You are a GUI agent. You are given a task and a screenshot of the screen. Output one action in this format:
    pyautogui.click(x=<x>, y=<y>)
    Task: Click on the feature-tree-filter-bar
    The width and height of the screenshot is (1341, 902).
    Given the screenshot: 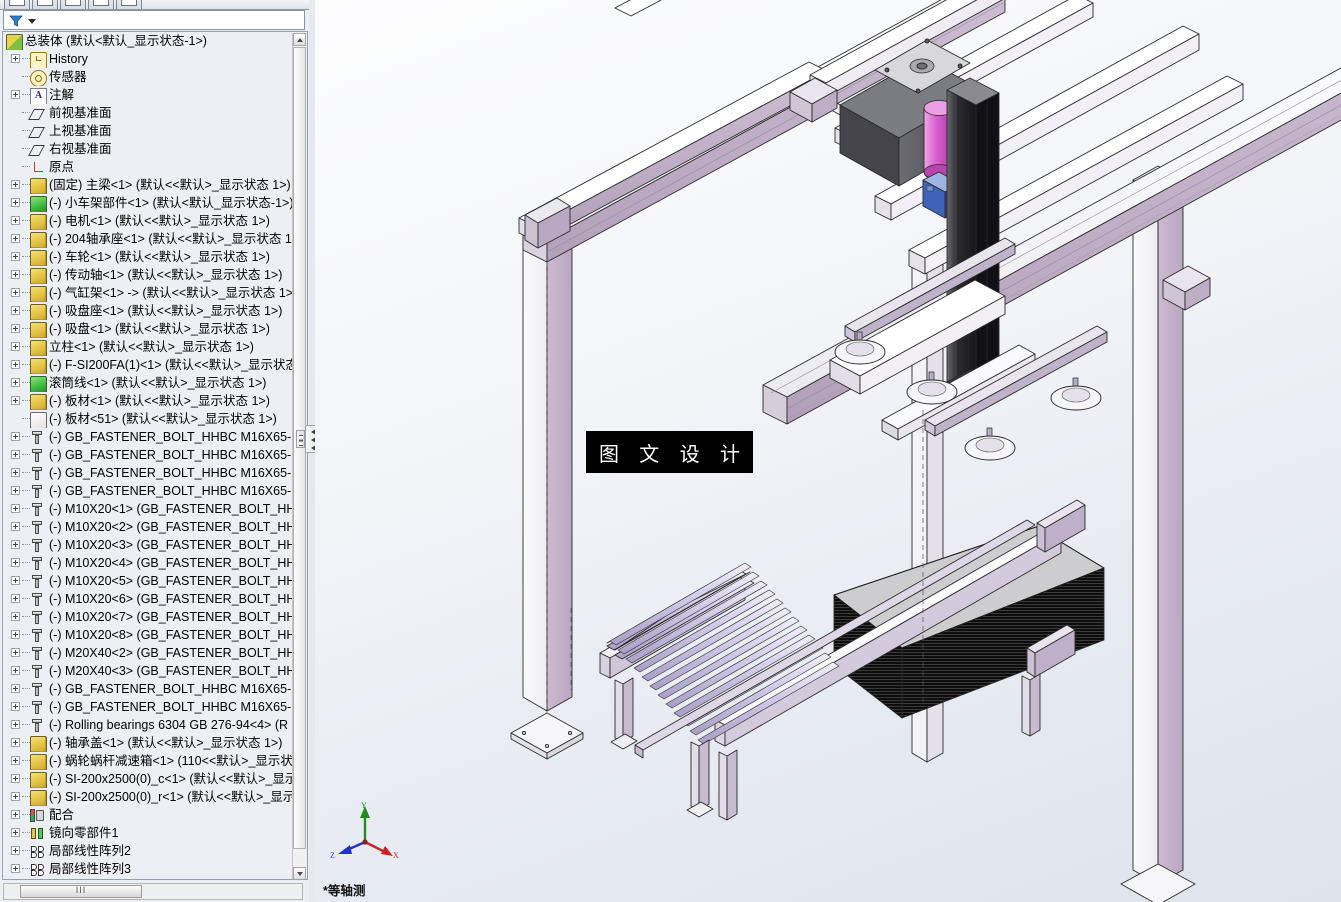 What is the action you would take?
    pyautogui.click(x=154, y=20)
    